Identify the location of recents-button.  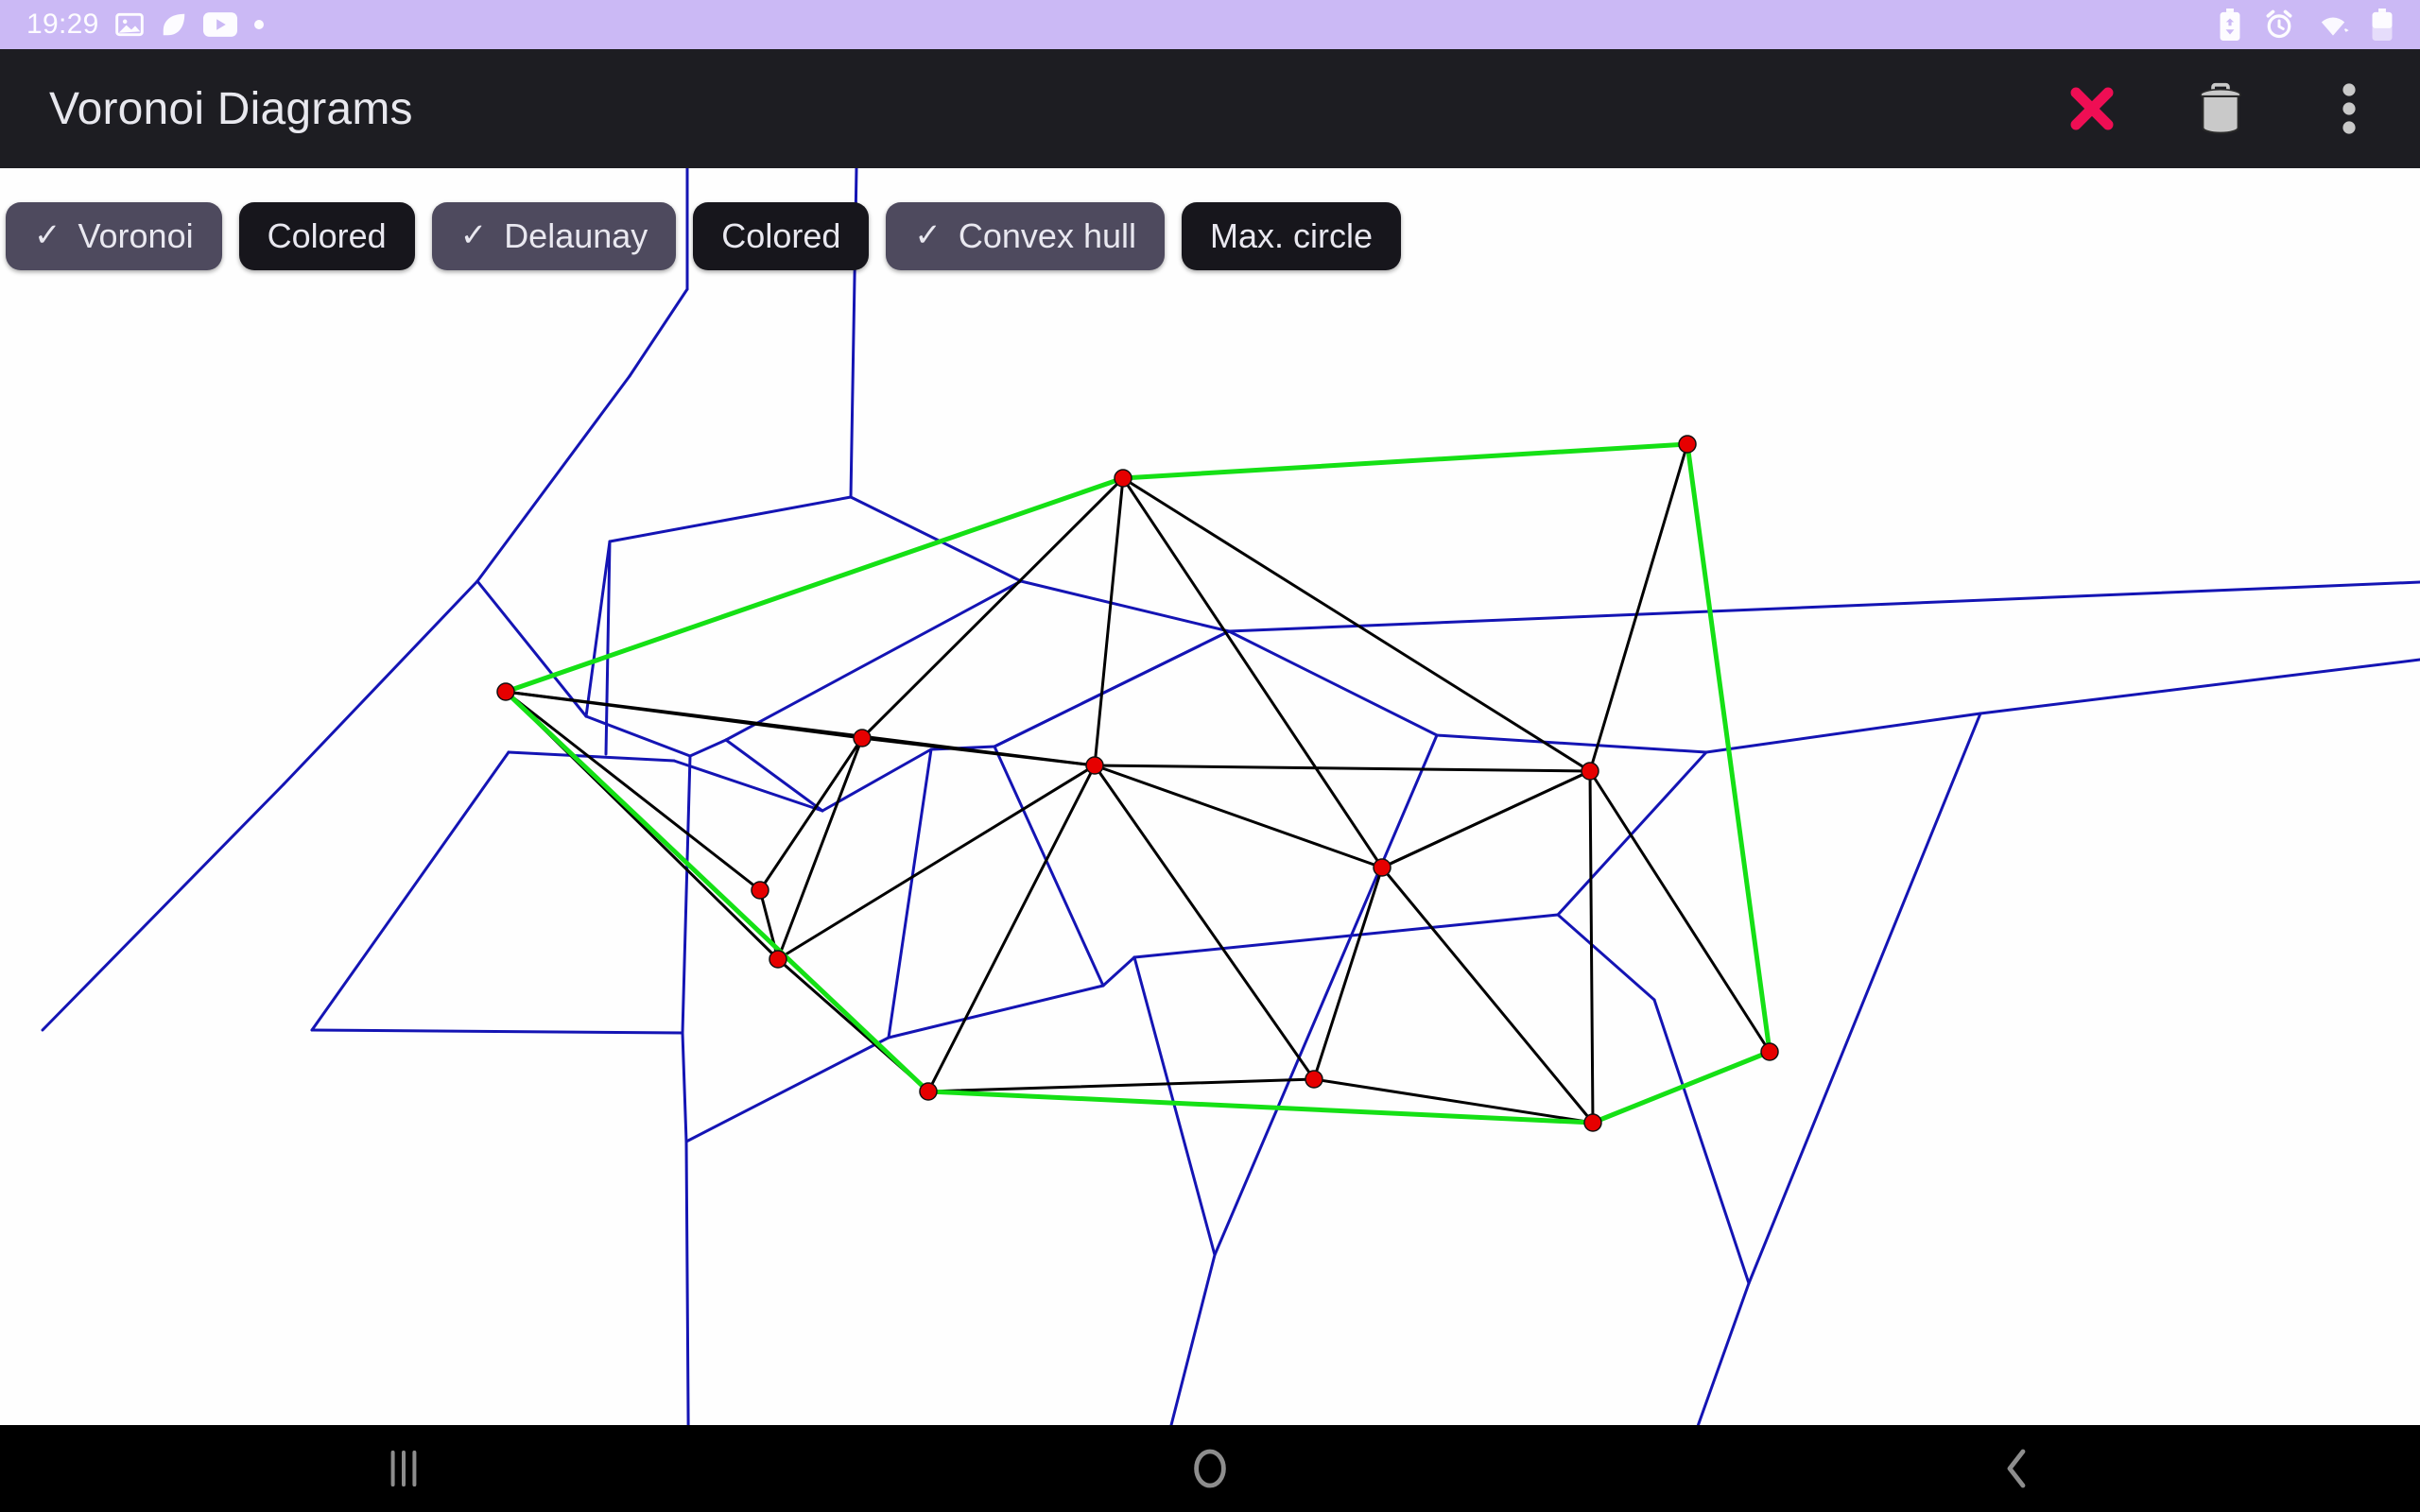
(403, 1468).